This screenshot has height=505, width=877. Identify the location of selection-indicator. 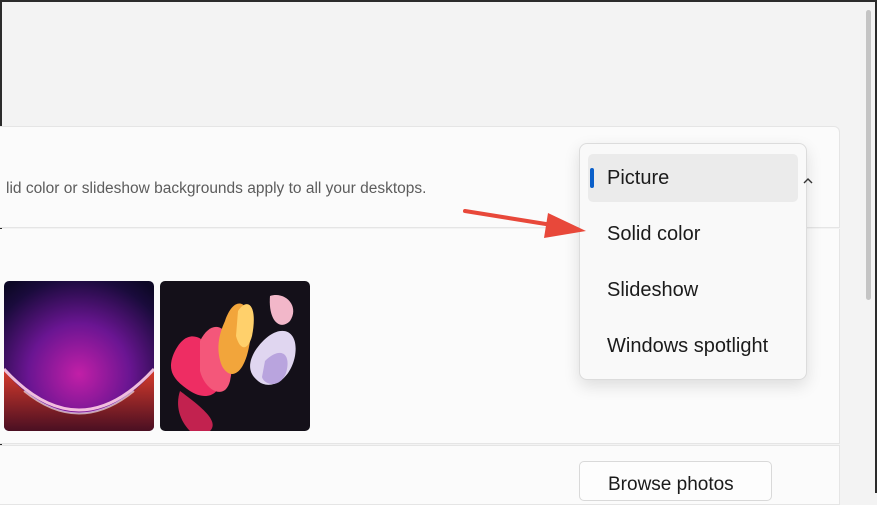
(592, 178).